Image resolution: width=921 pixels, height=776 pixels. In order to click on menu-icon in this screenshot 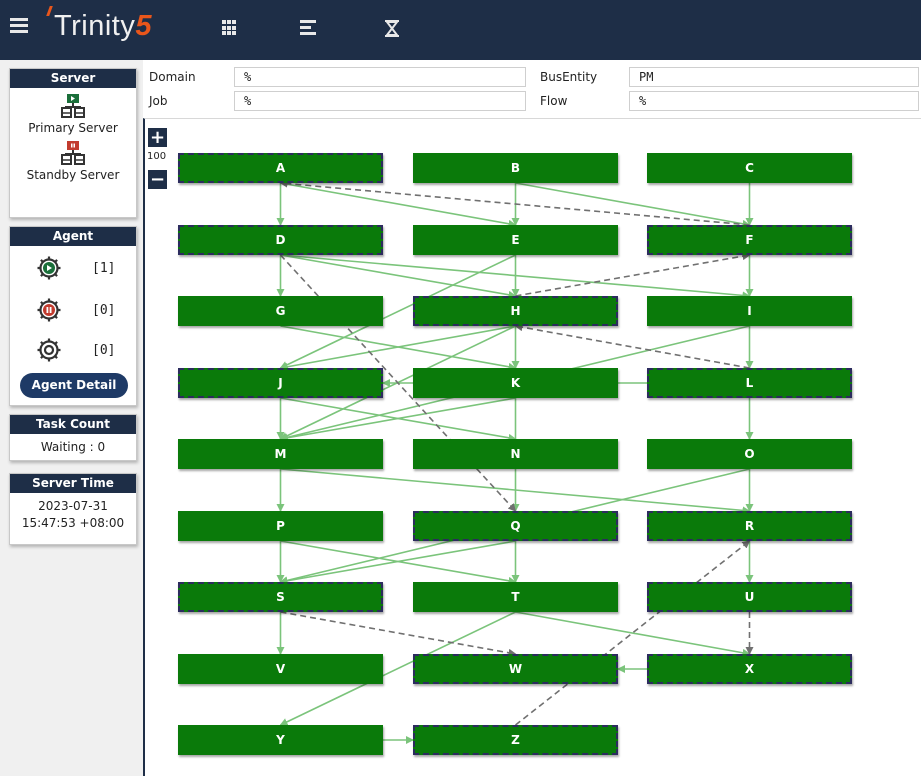, I will do `click(19, 27)`.